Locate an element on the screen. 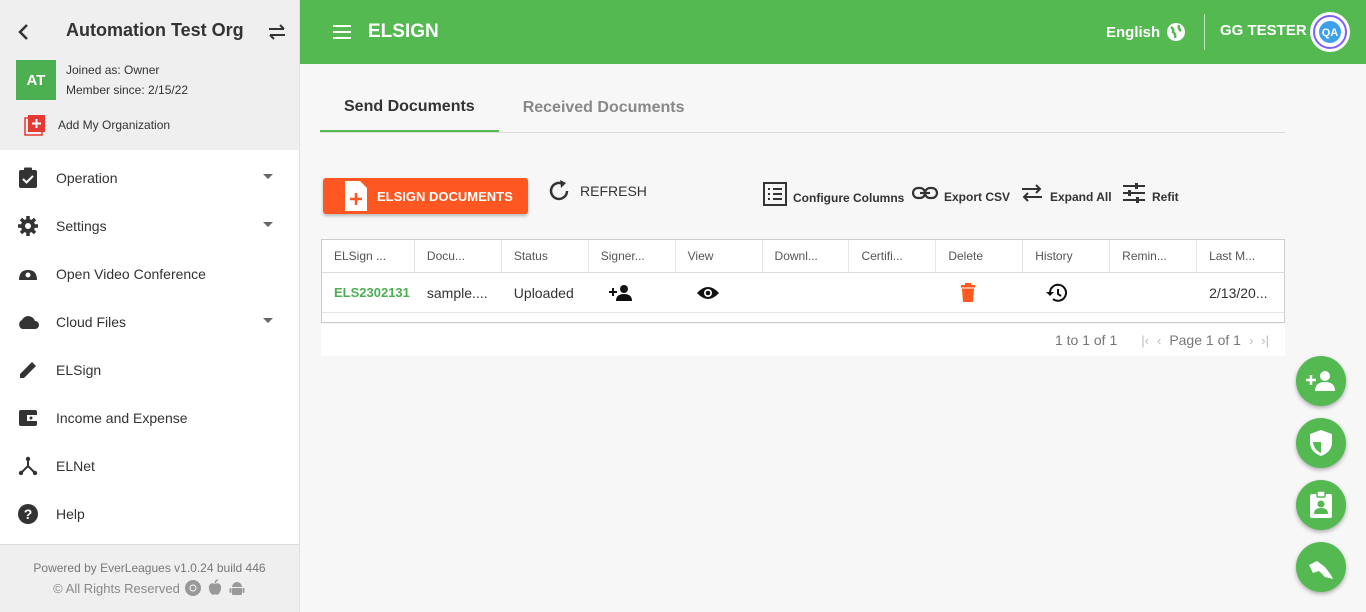  contact-card-fab is located at coordinates (1321, 505).